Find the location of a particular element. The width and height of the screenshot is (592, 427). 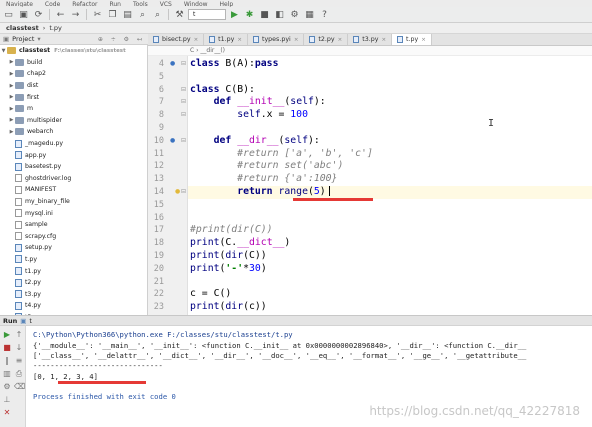

tree-file: t4.py is located at coordinates (73, 306).